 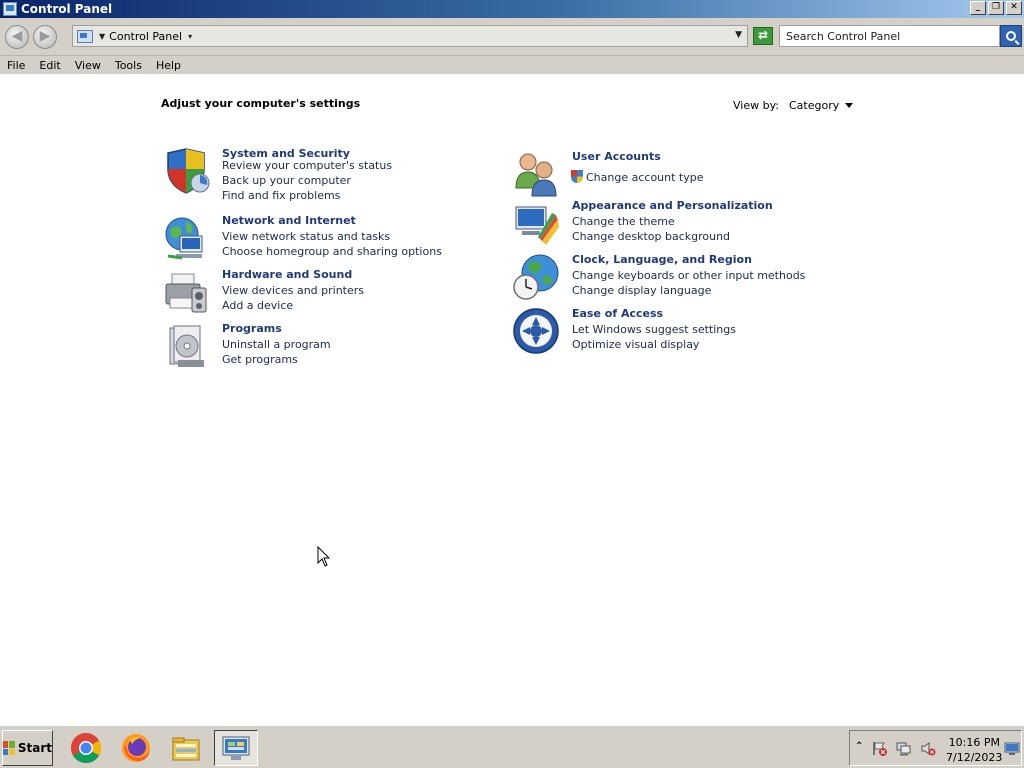 What do you see at coordinates (16, 65) in the screenshot?
I see `menu-file: File` at bounding box center [16, 65].